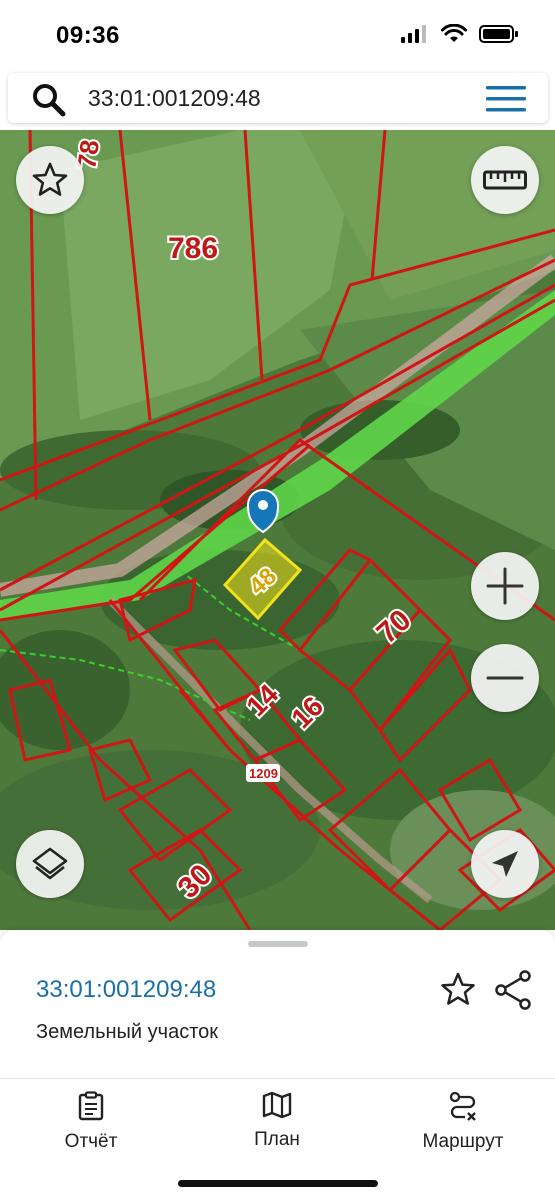 Image resolution: width=555 pixels, height=1200 pixels. Describe the element at coordinates (91, 1141) in the screenshot. I see `tab-report-label: Отчёт` at that location.